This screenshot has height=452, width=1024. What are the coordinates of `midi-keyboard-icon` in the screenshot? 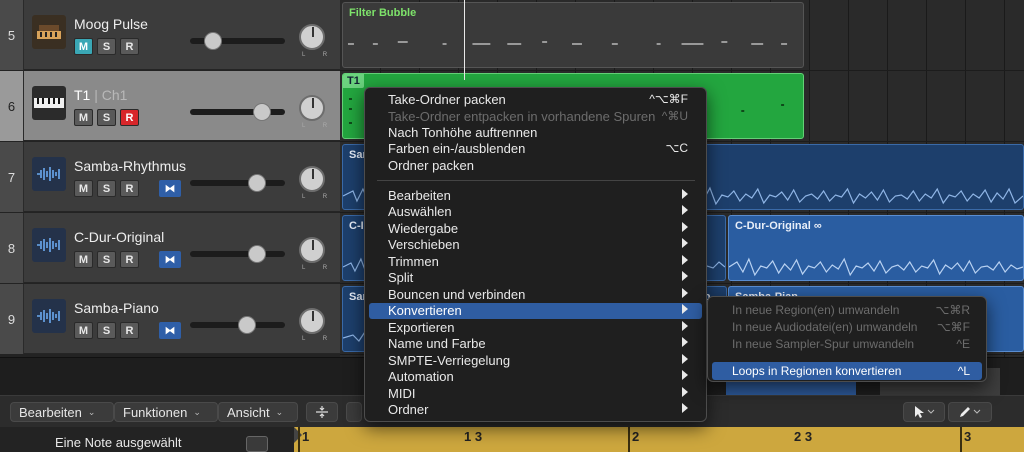 It's located at (49, 103).